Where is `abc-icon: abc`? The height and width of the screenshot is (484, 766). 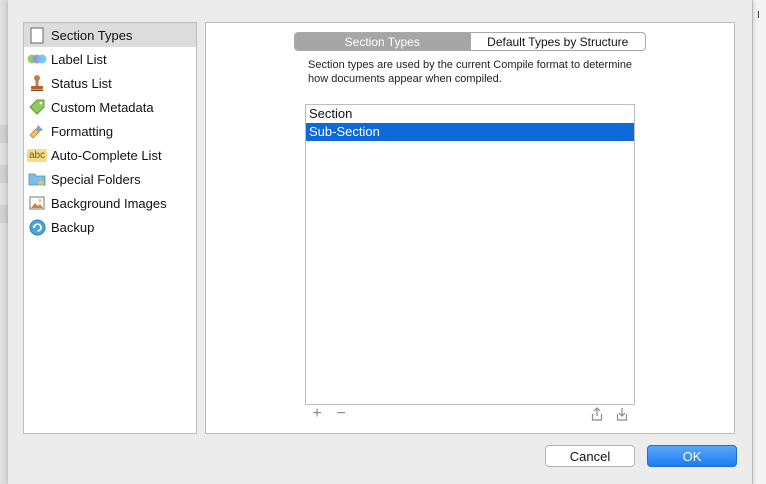
abc-icon: abc is located at coordinates (37, 155).